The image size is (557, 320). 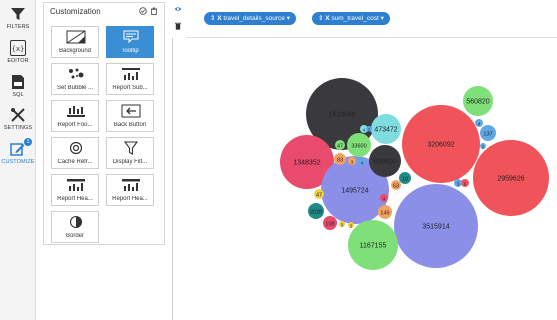 I want to click on bubble-7: 838800, so click(x=385, y=161).